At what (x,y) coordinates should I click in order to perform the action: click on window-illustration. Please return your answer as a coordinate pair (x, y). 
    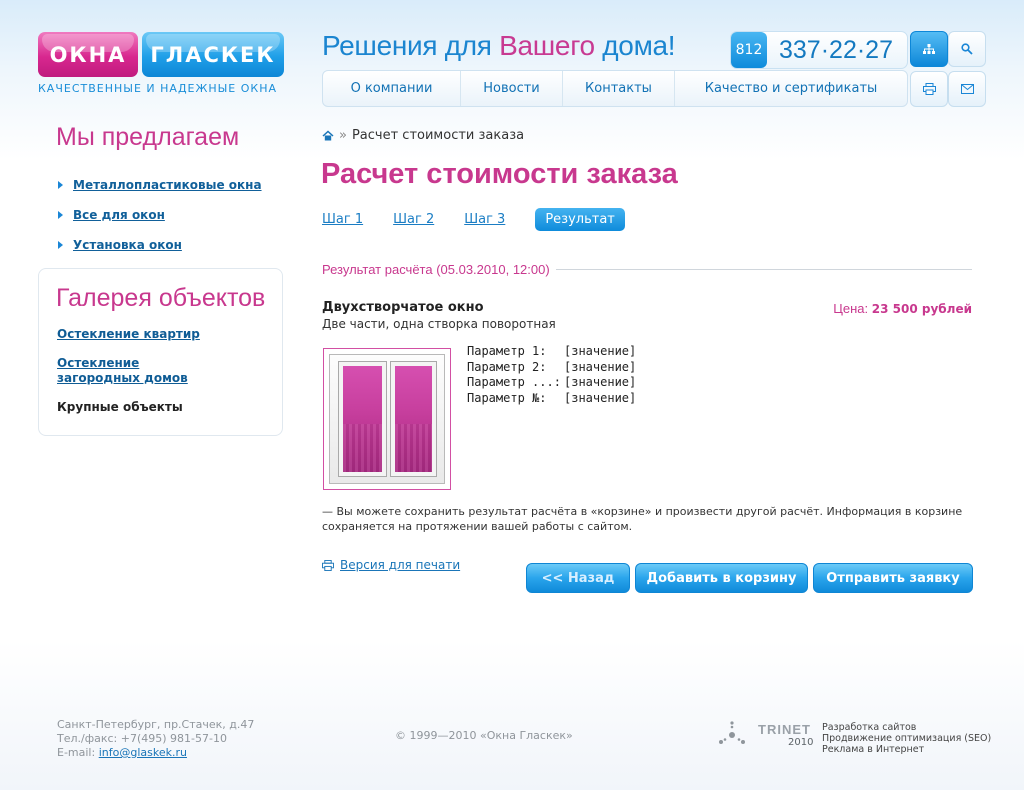
    Looking at the image, I should click on (387, 419).